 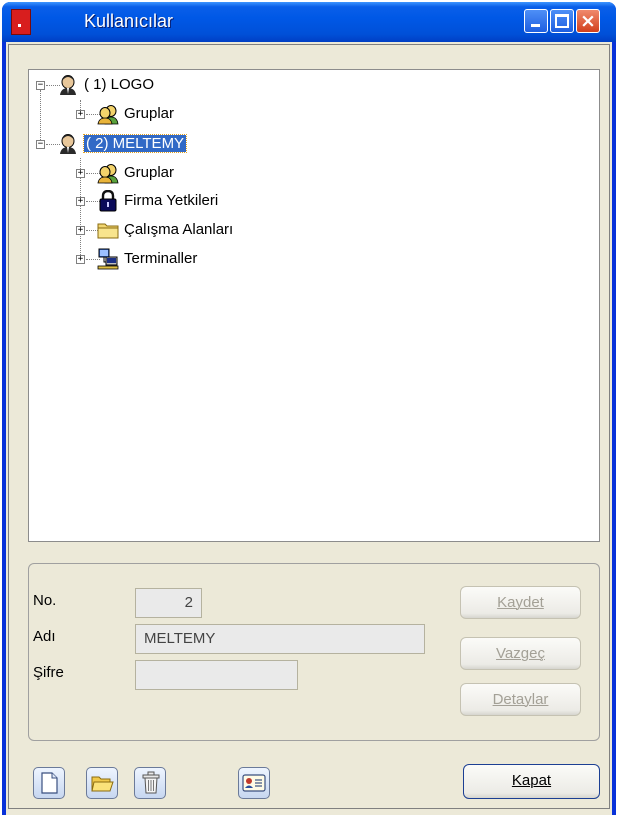 I want to click on user-name-field: MELTEMY, so click(x=280, y=639).